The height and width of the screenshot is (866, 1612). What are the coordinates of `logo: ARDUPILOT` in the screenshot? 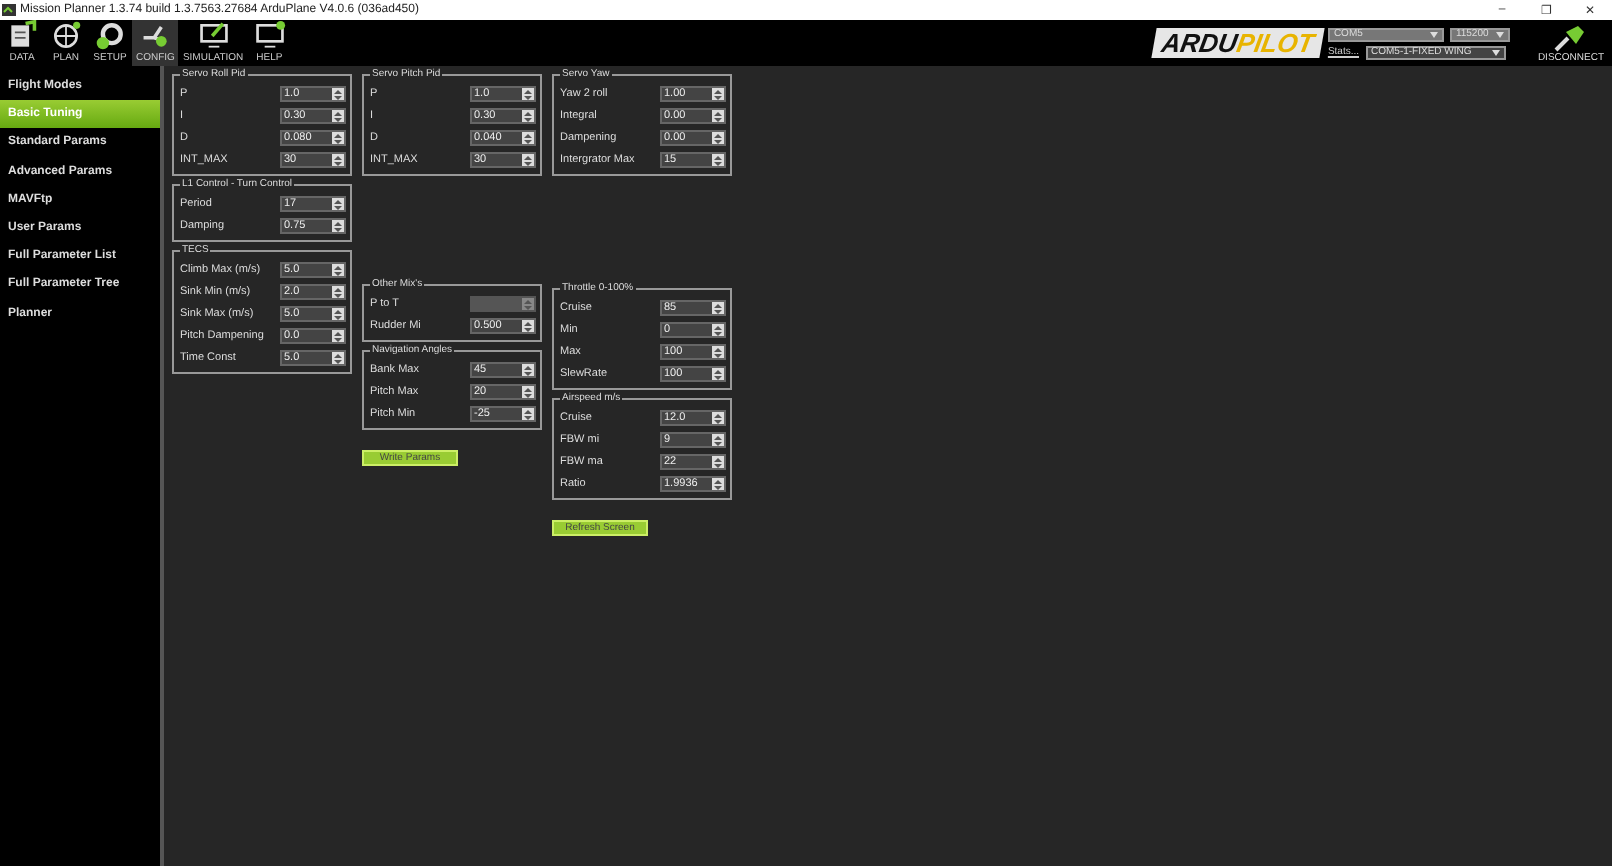 It's located at (1238, 43).